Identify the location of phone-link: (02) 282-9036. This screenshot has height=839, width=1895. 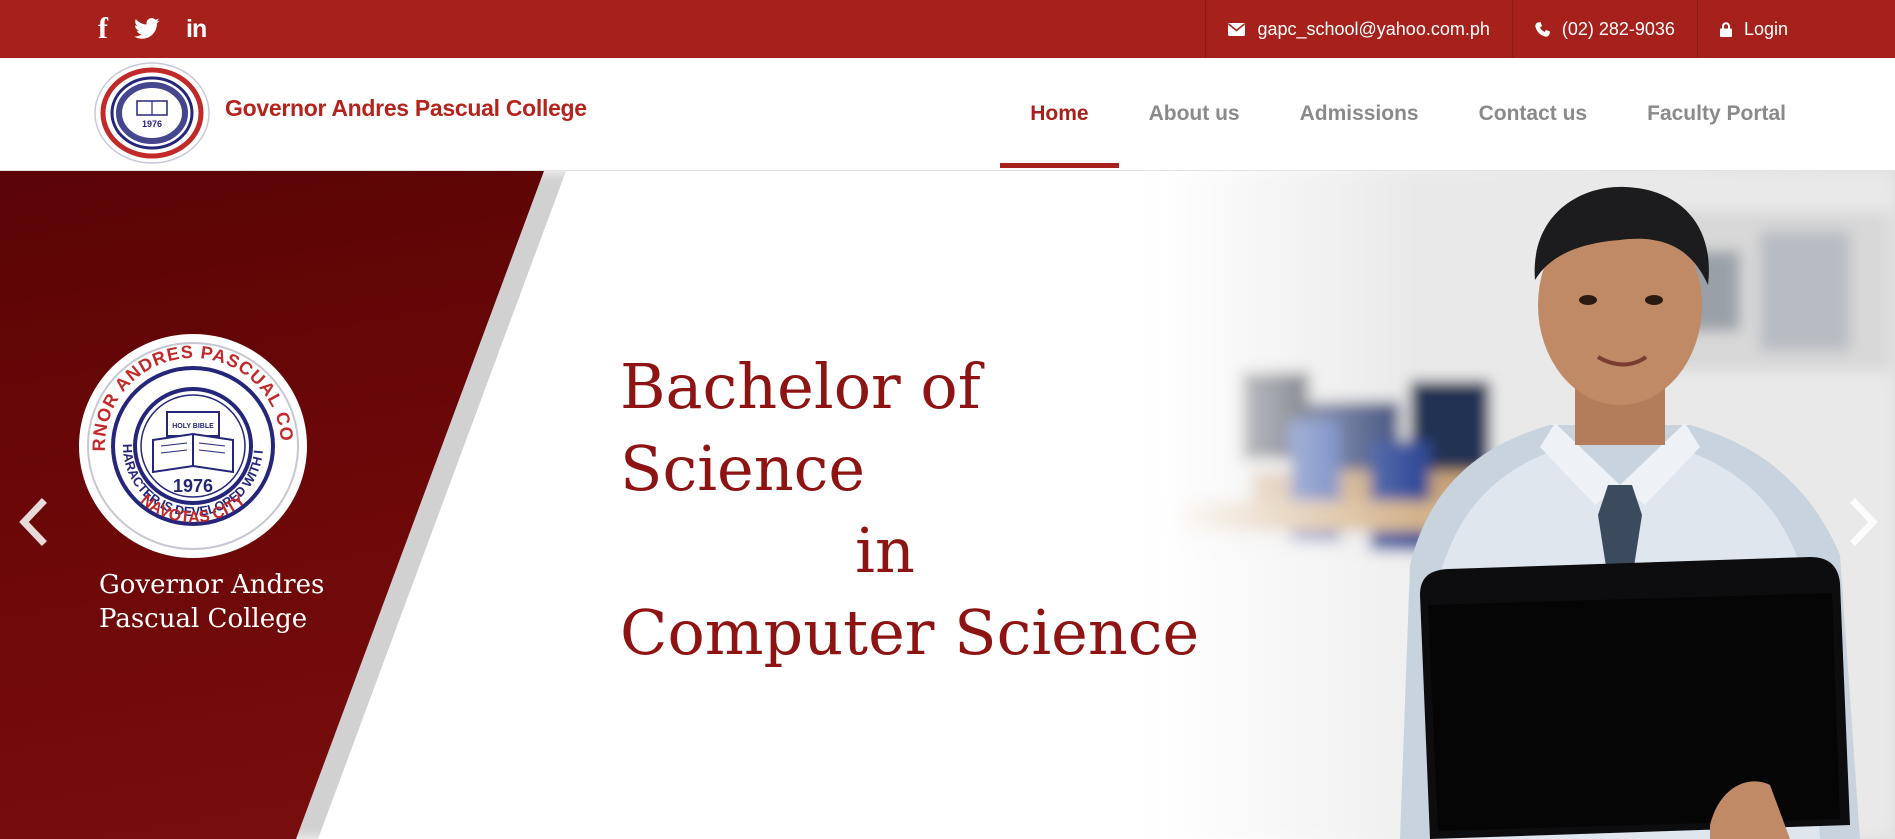
(1604, 29).